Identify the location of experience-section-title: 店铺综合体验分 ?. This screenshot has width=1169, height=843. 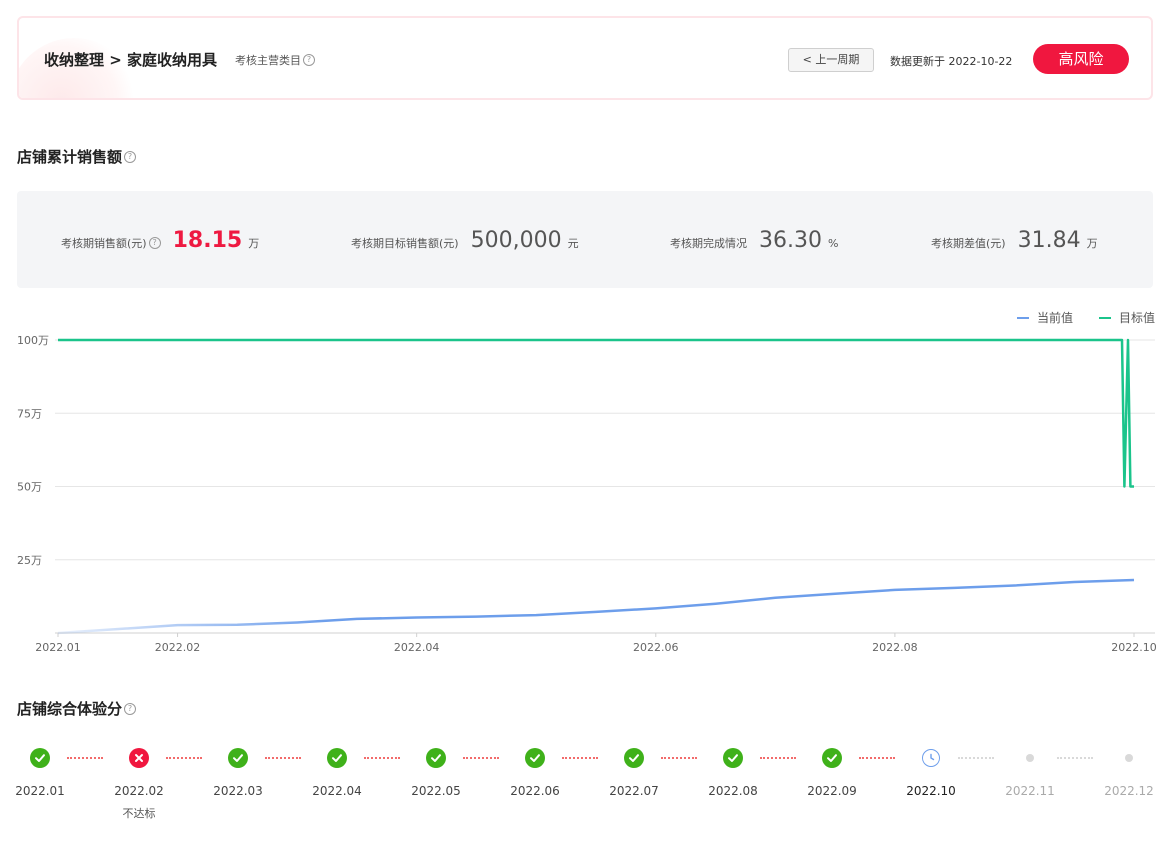
(77, 708).